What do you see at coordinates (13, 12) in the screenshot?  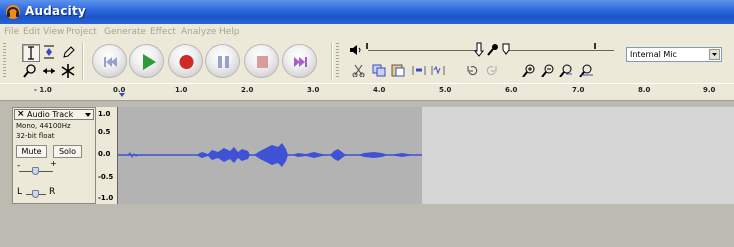 I see `audacity-logo-icon` at bounding box center [13, 12].